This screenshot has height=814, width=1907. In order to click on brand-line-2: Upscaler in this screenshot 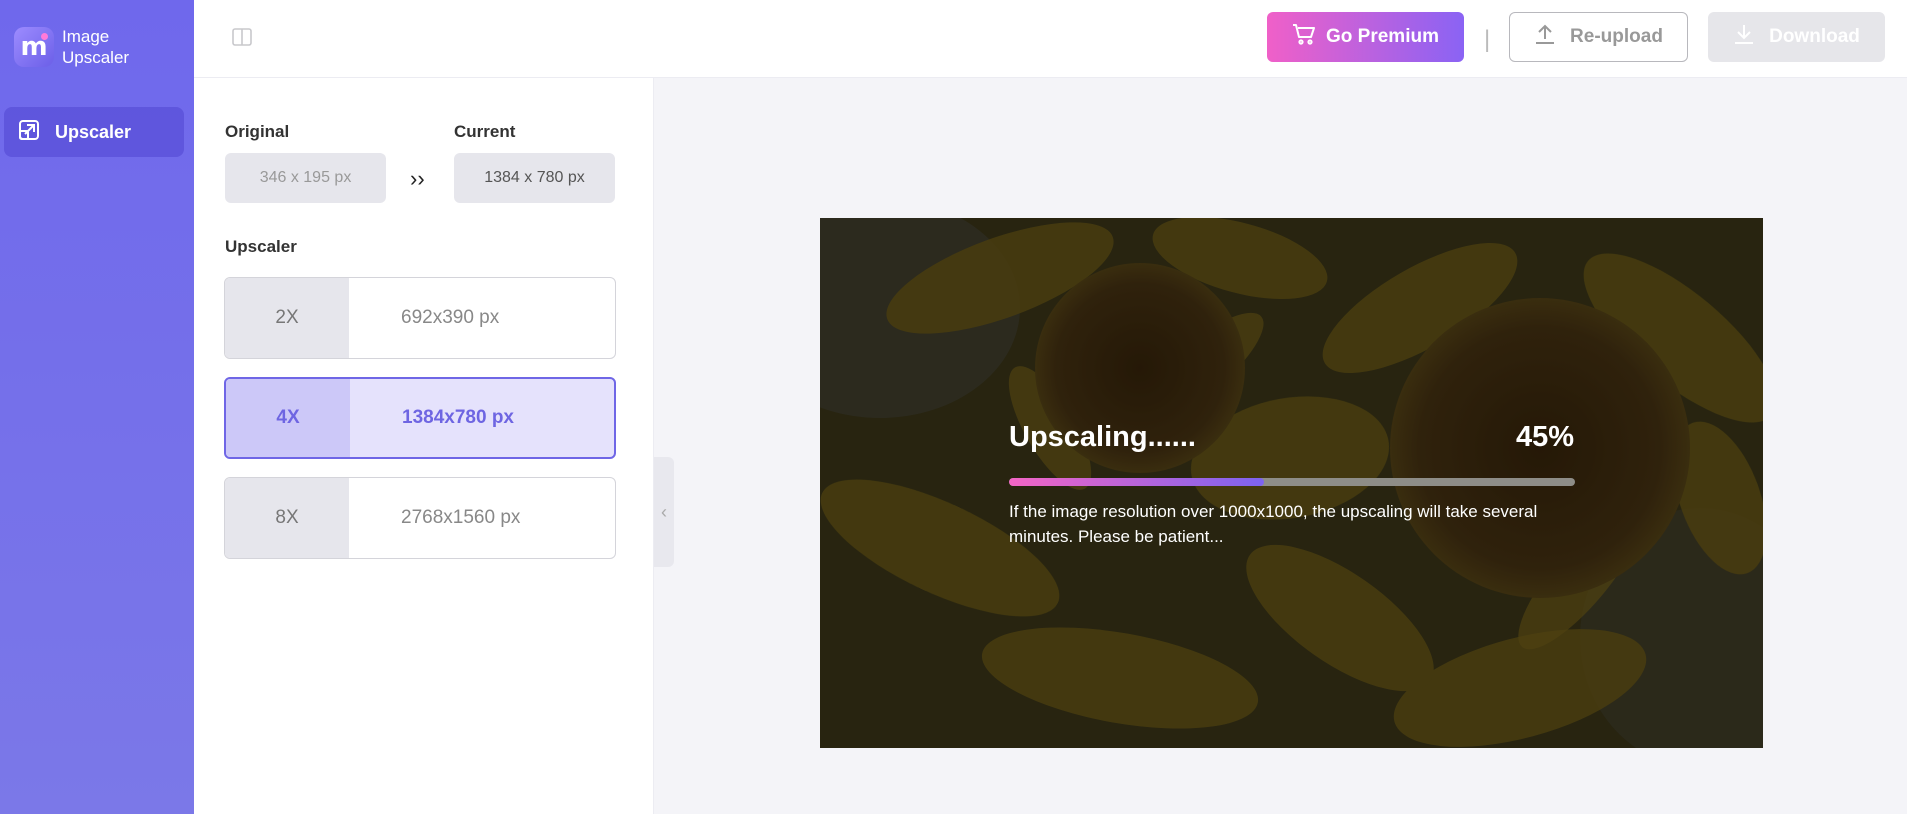, I will do `click(96, 57)`.